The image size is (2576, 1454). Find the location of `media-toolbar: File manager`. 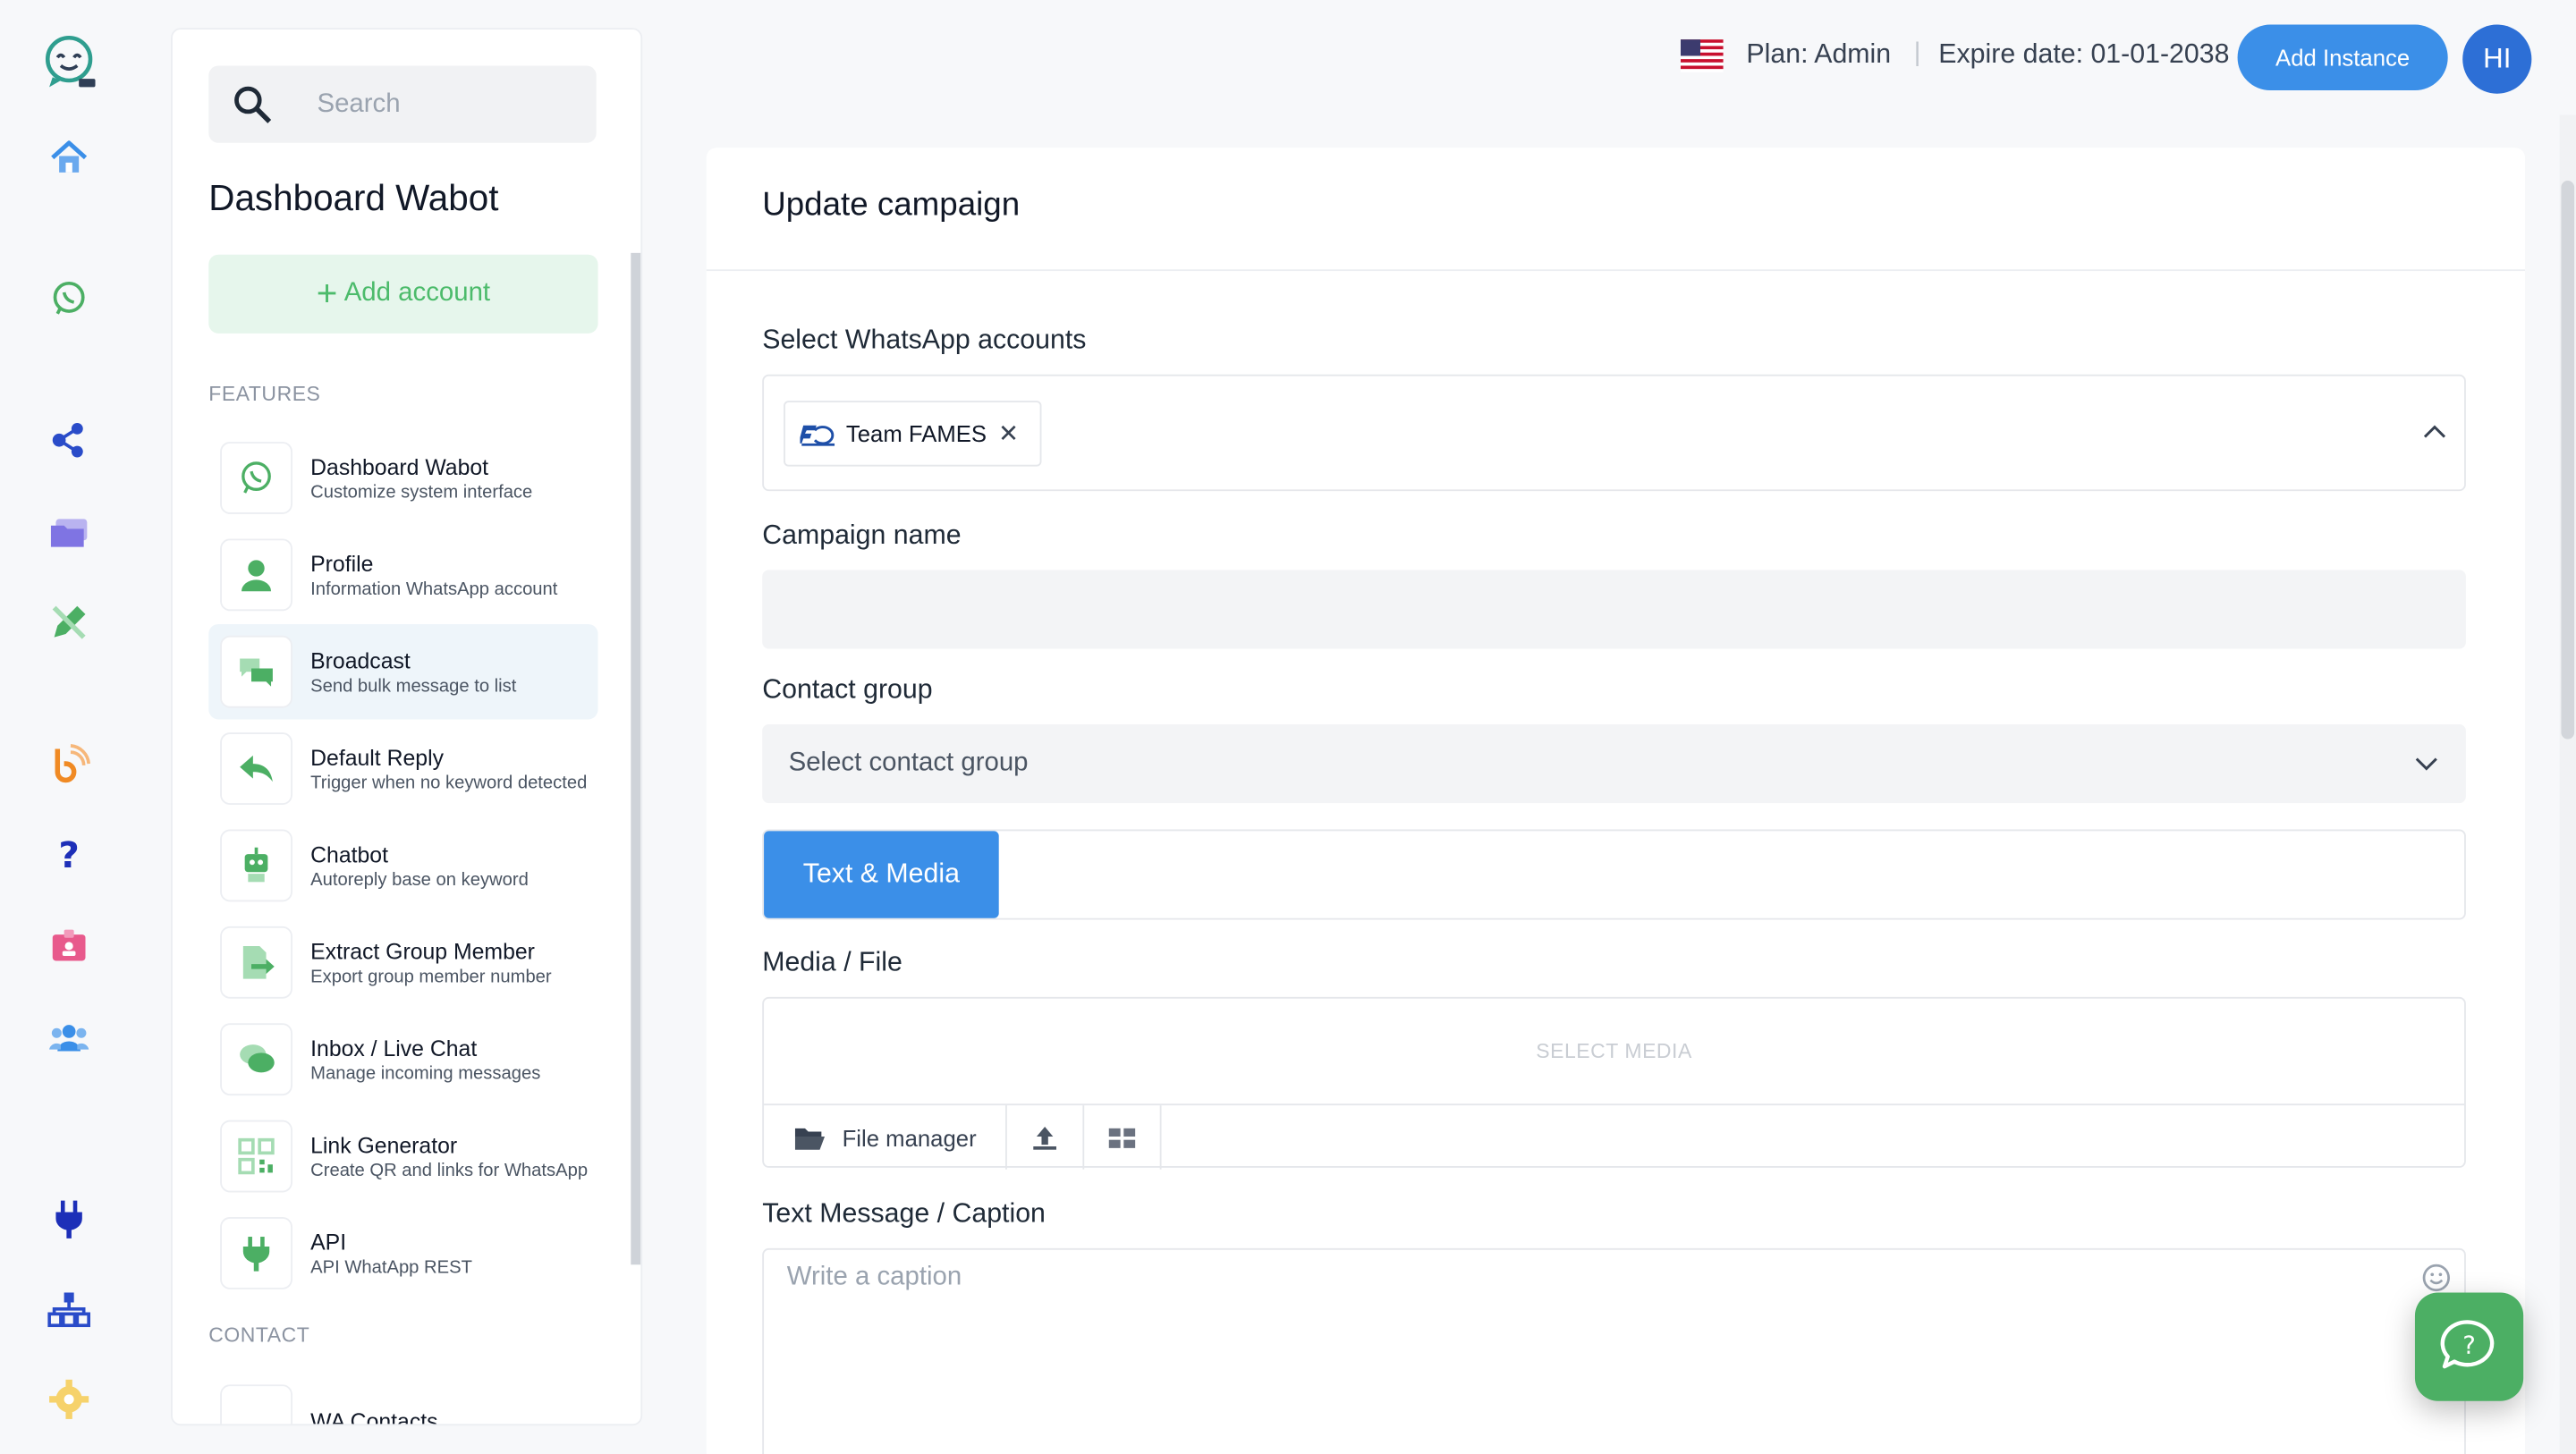

media-toolbar: File manager is located at coordinates (1614, 1136).